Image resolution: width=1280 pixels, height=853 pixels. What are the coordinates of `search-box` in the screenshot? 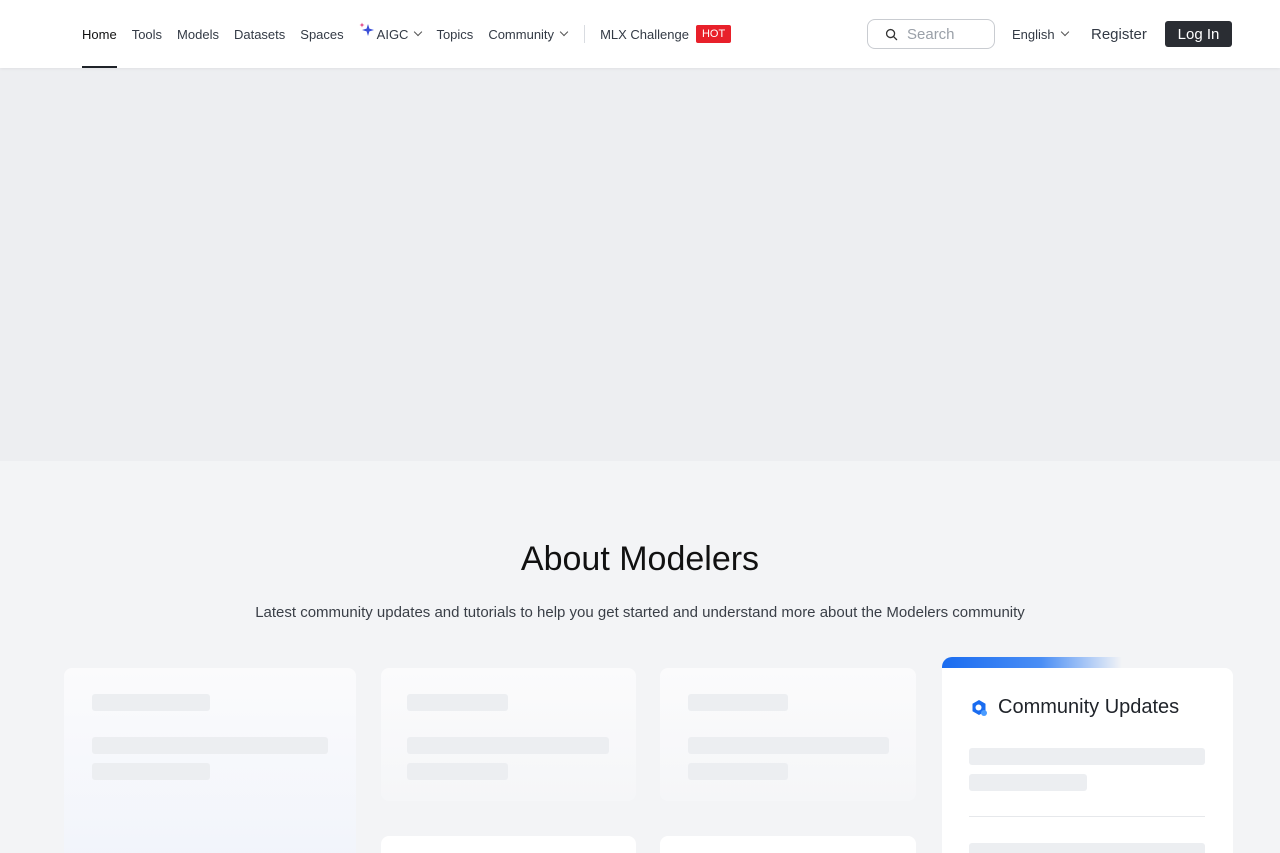 It's located at (931, 34).